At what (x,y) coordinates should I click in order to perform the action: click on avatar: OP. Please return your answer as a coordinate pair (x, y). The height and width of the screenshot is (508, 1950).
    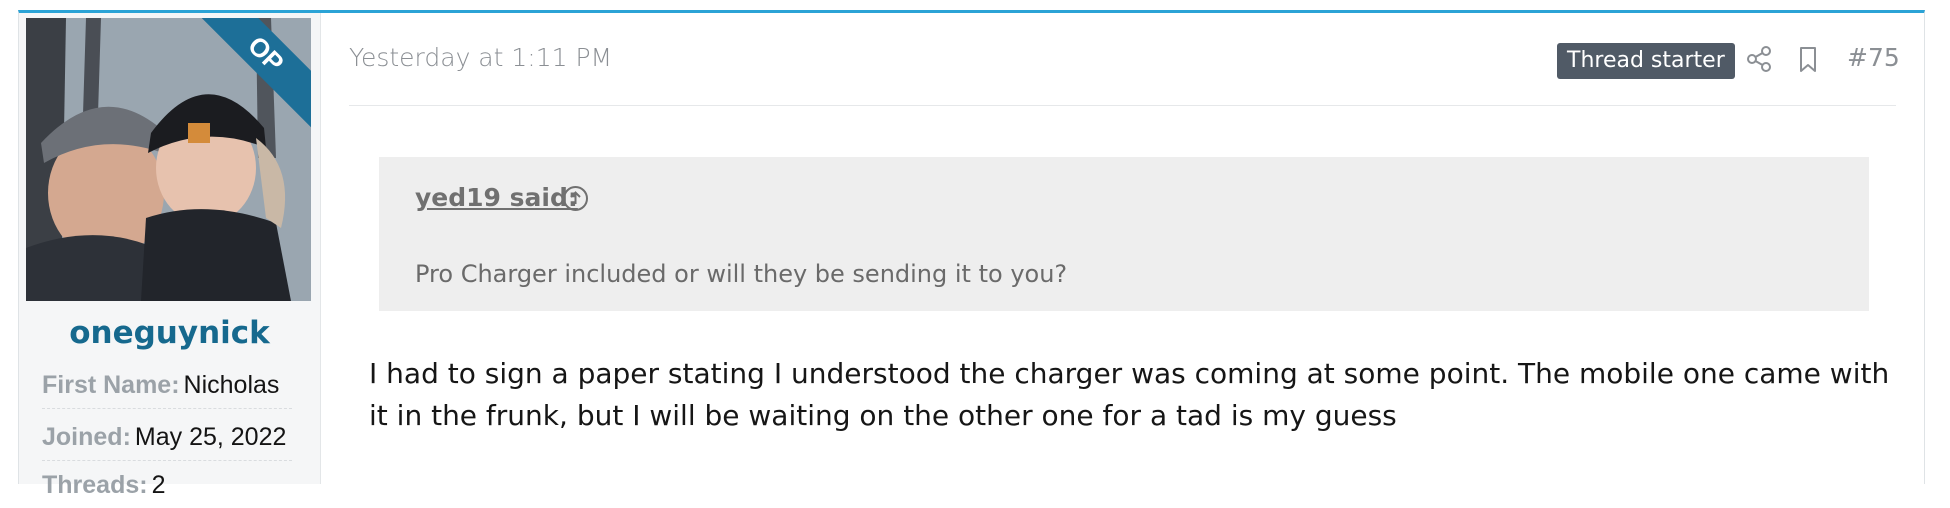
    Looking at the image, I should click on (168, 159).